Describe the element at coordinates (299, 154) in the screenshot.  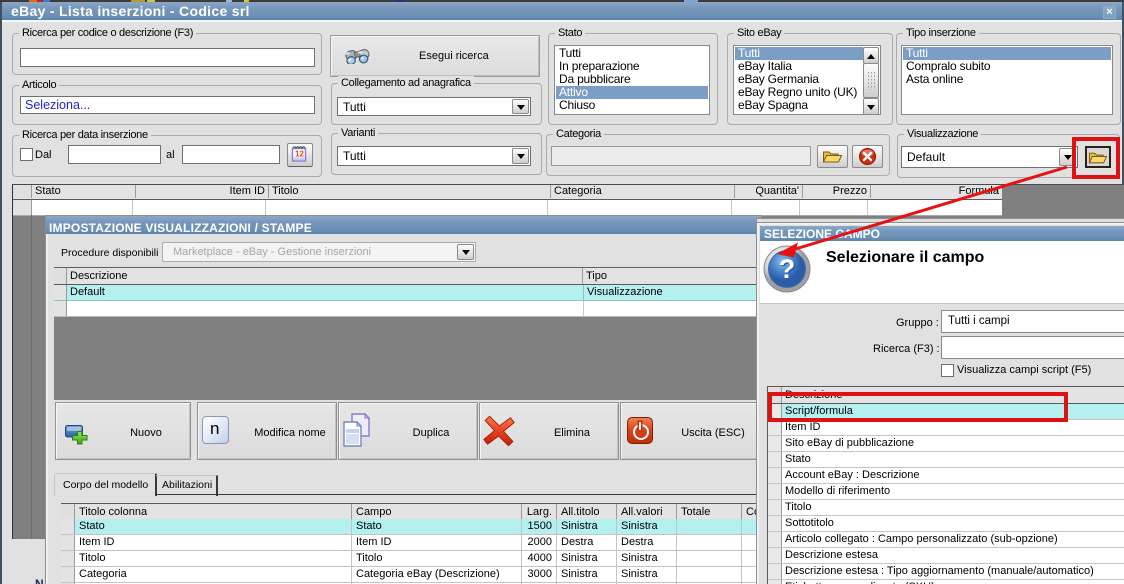
I see `svg-text: 12` at that location.